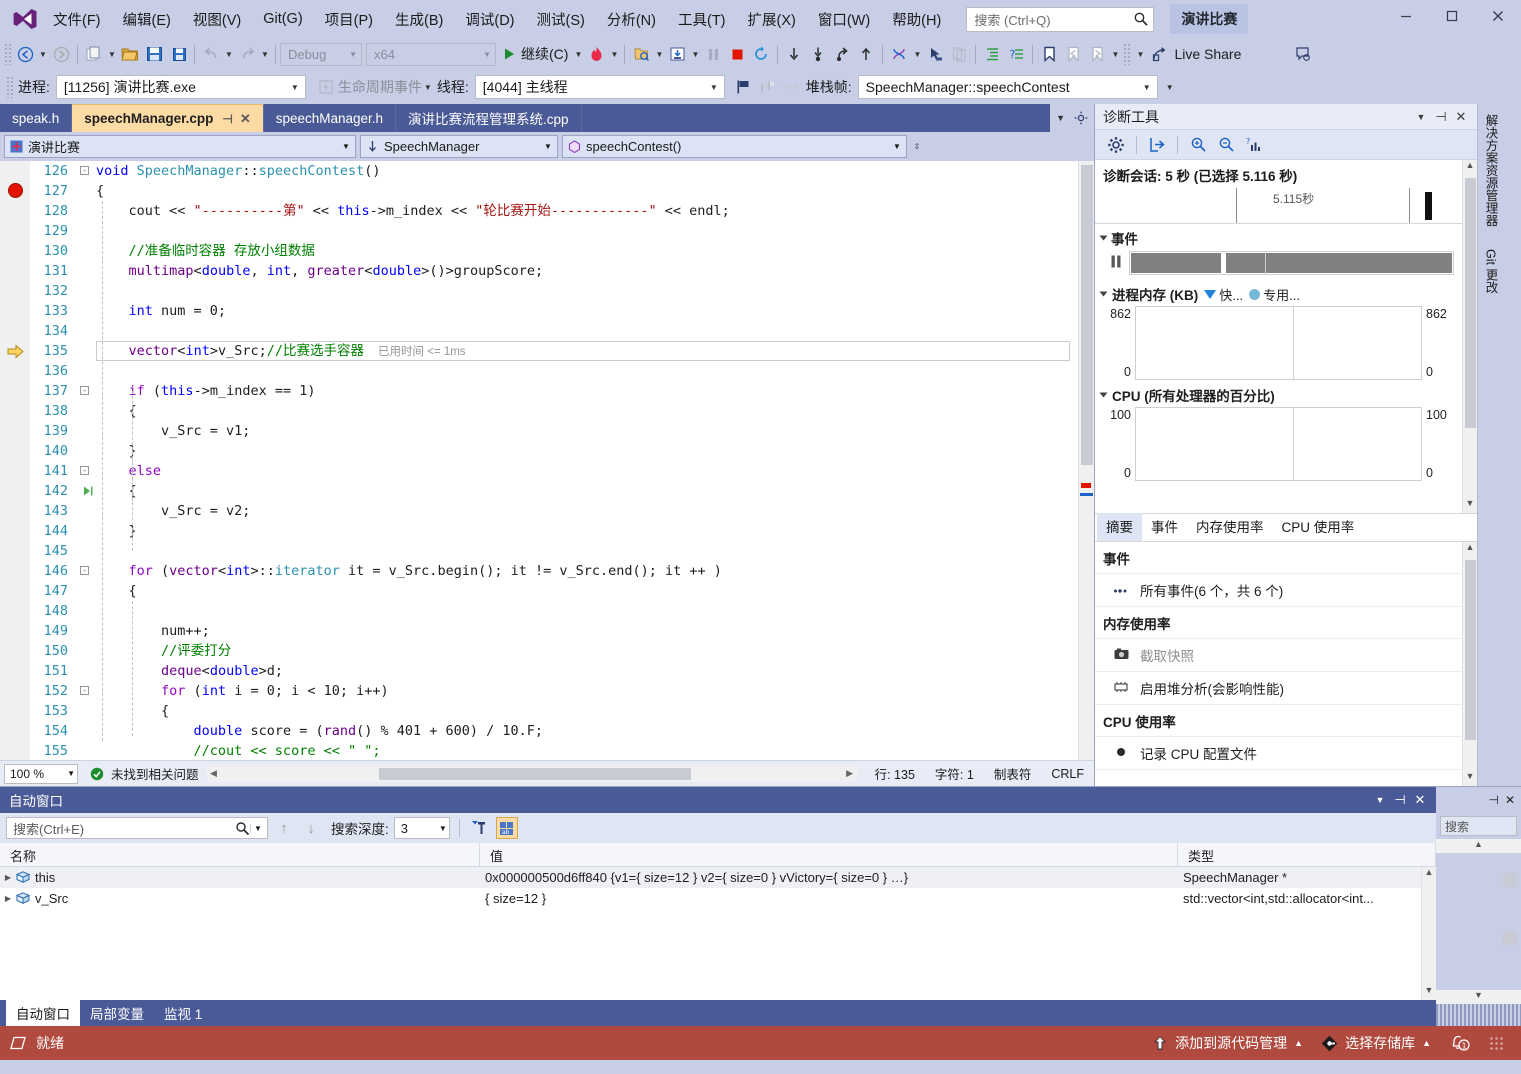  What do you see at coordinates (1196, 54) in the screenshot?
I see `live-share-button: Live Share` at bounding box center [1196, 54].